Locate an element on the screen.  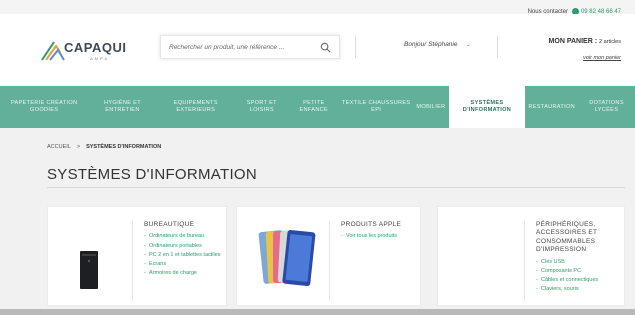
nav-item-equipements: EQUIPEMENTS EXTERIEURS is located at coordinates (196, 107).